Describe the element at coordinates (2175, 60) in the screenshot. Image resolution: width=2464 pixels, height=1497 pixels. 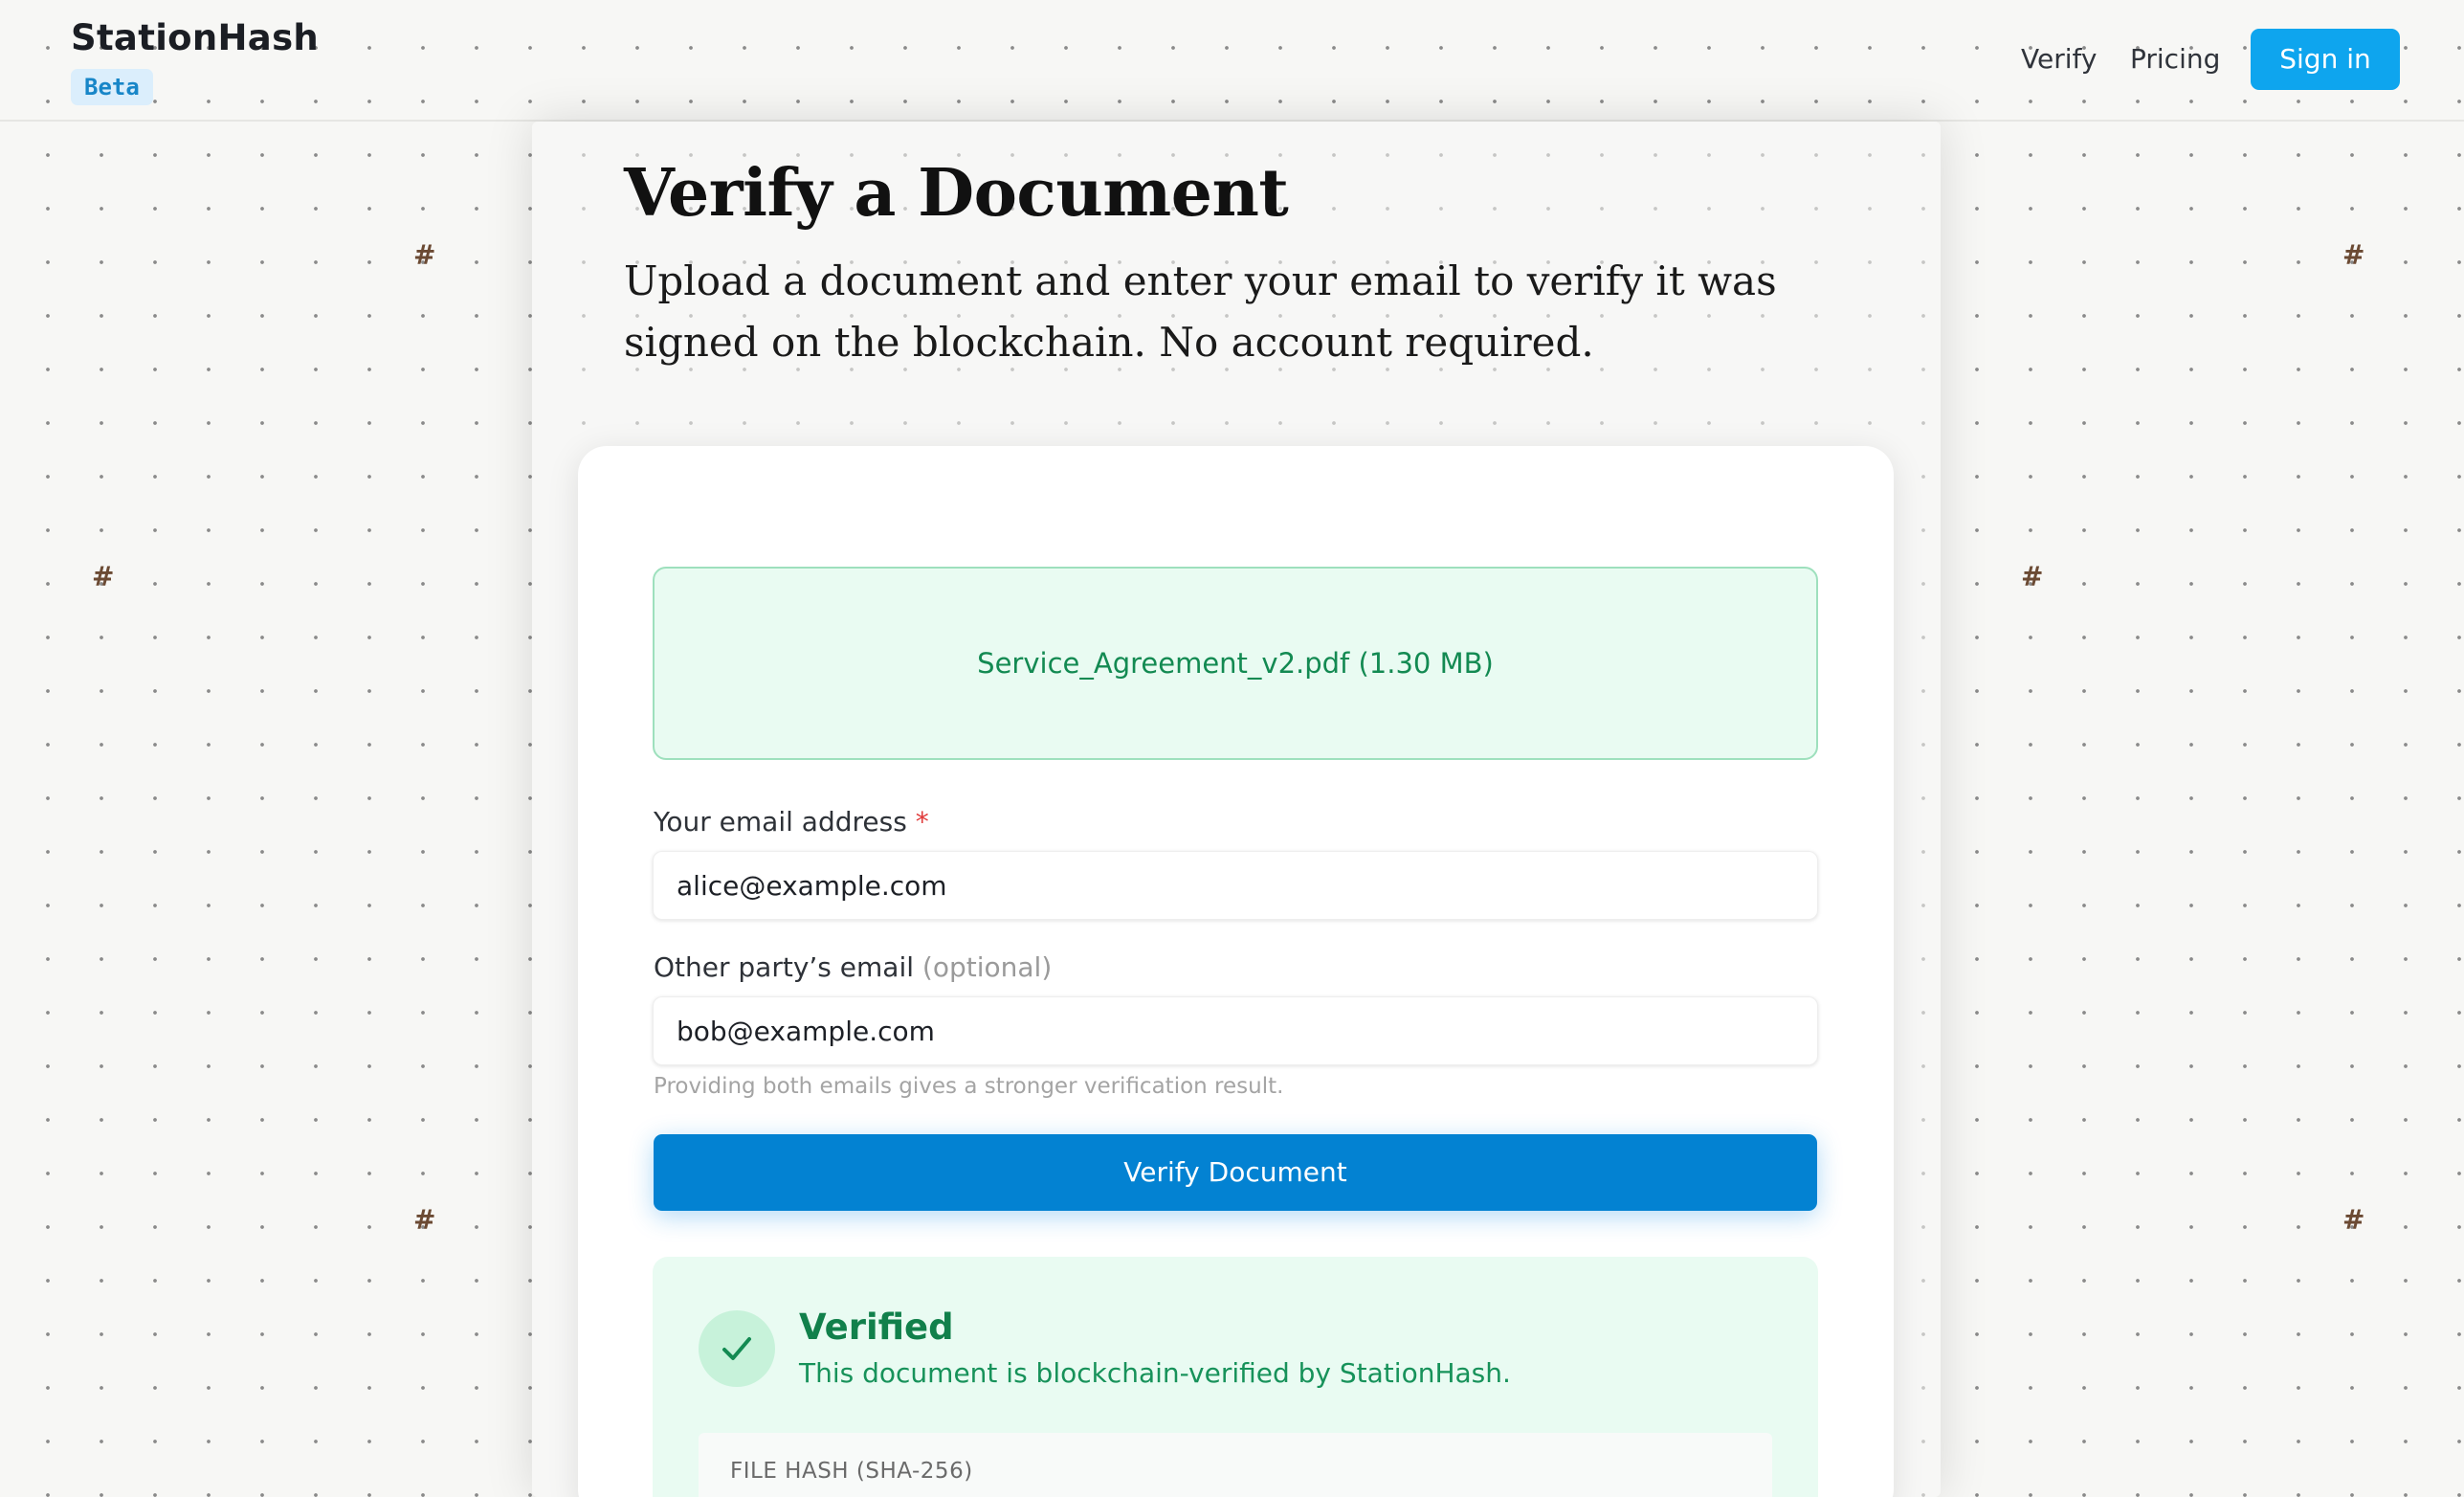
I see `nav-pricing-link: Pricing` at that location.